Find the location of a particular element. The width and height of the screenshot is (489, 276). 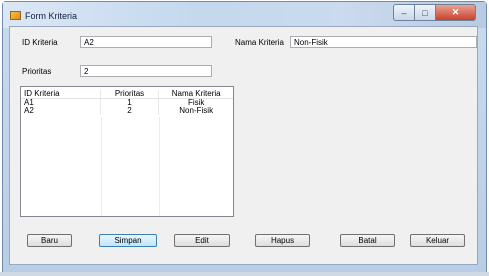

taskbar-strip is located at coordinates (244, 274).